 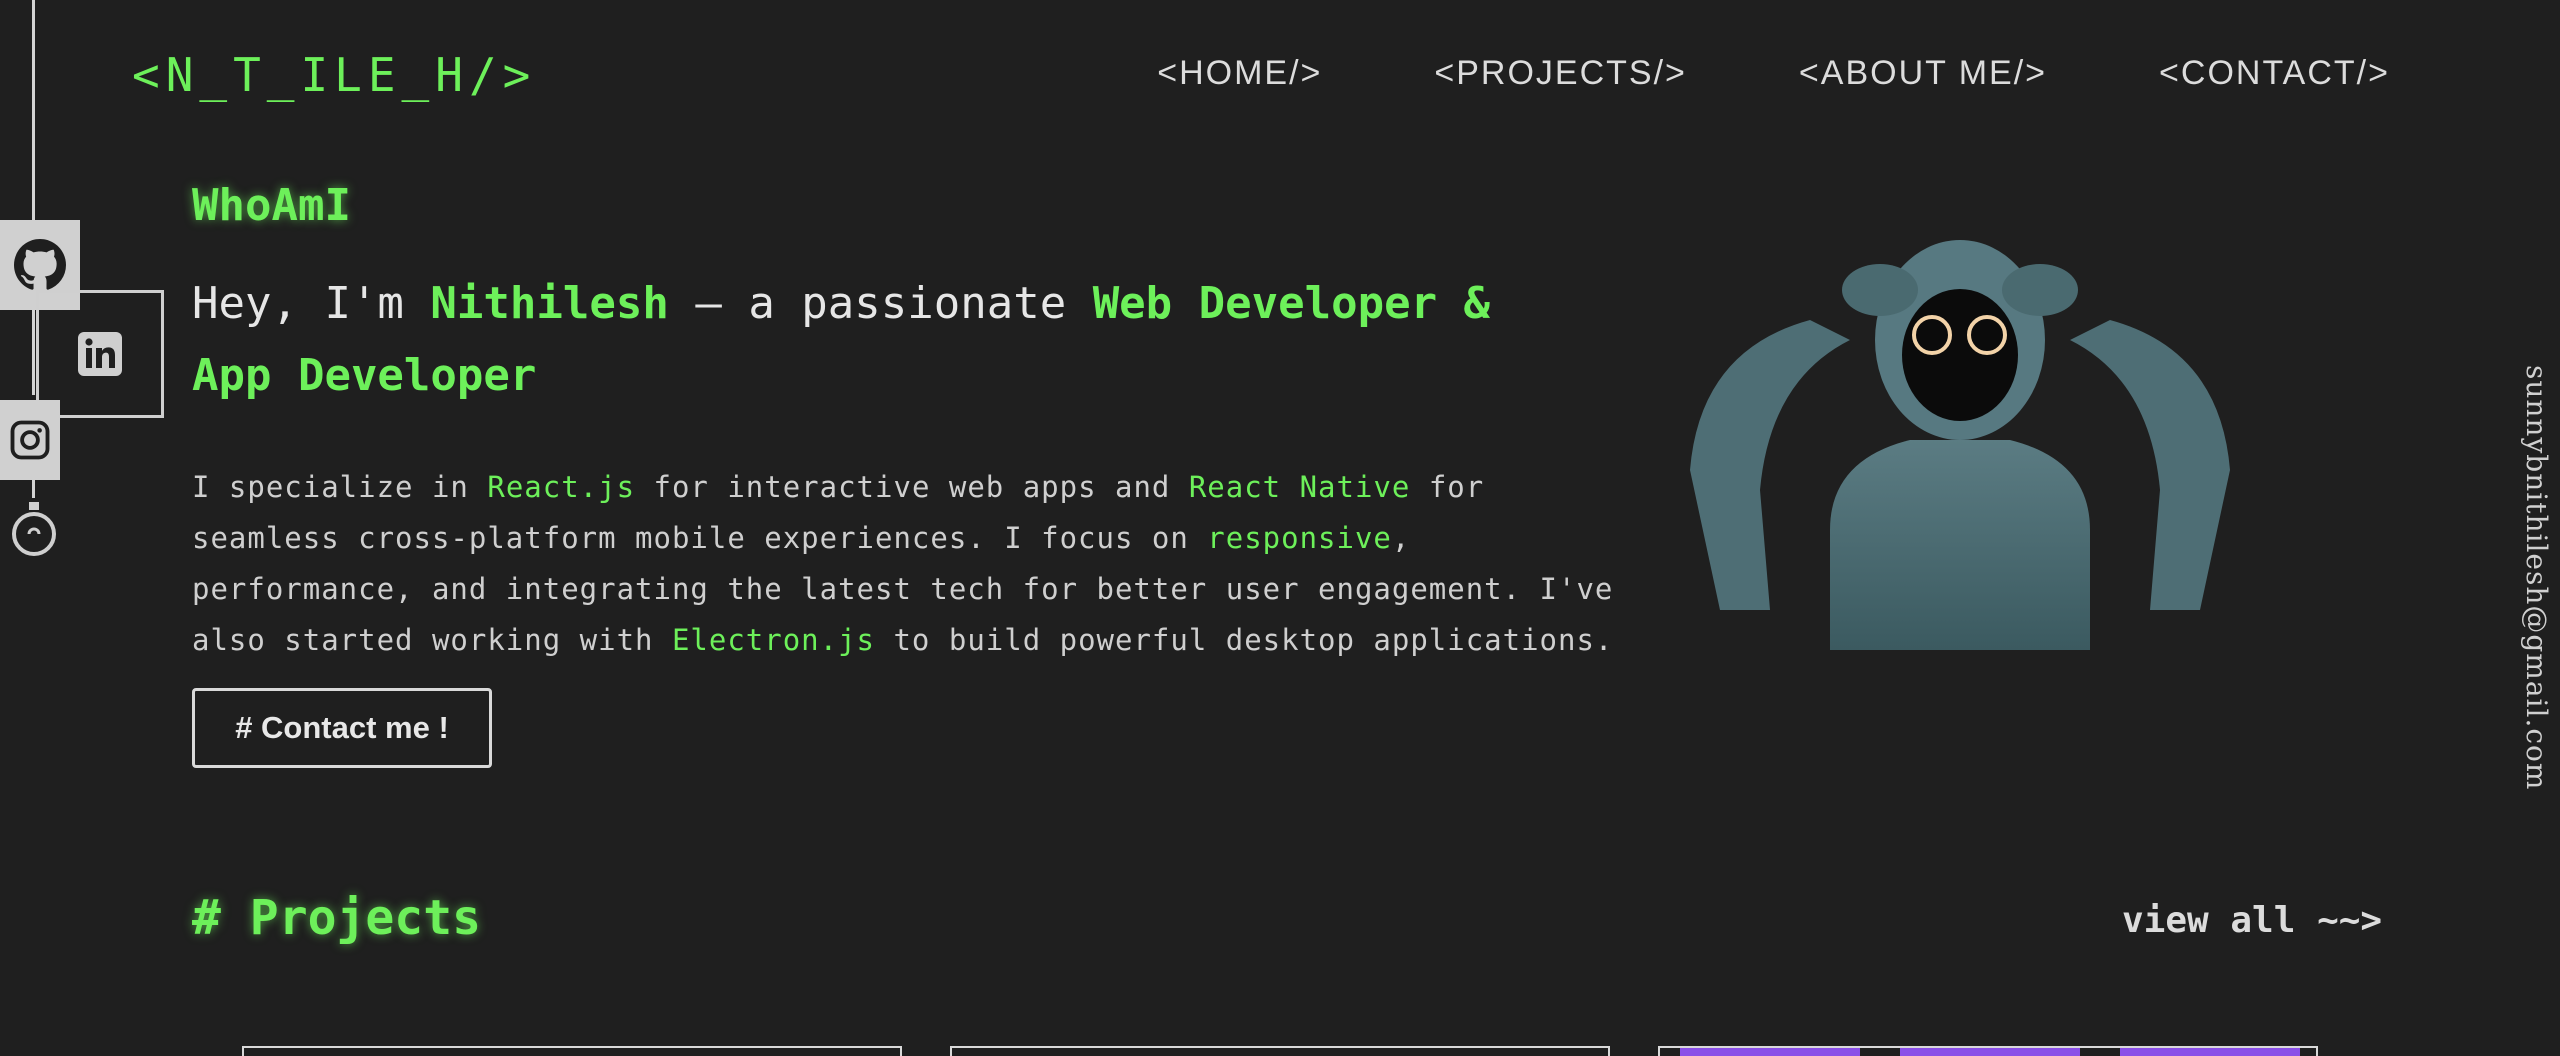 What do you see at coordinates (40, 264) in the screenshot?
I see `github-icon` at bounding box center [40, 264].